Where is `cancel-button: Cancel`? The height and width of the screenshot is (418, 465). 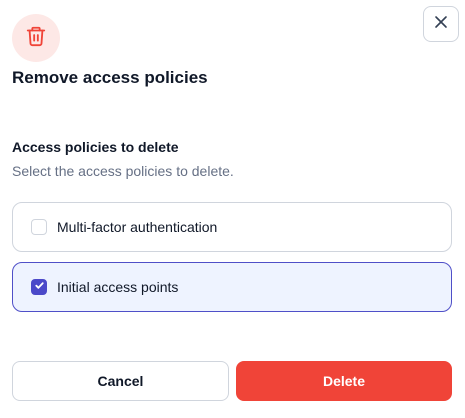
cancel-button: Cancel is located at coordinates (120, 381).